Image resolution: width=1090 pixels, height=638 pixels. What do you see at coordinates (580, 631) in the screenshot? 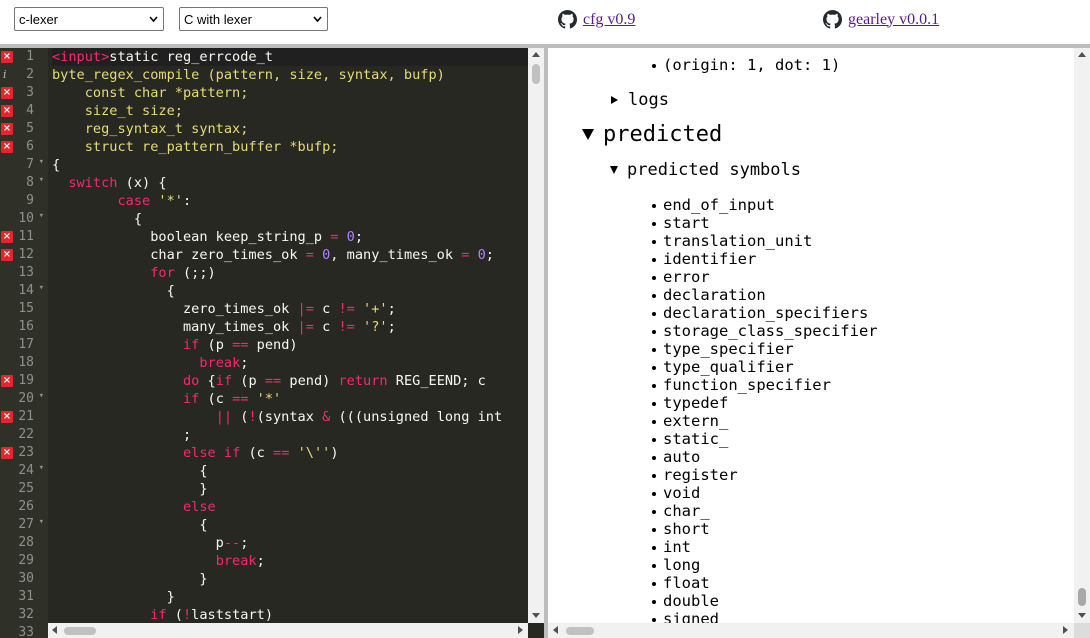
I see `panel-hscroll-thumb` at bounding box center [580, 631].